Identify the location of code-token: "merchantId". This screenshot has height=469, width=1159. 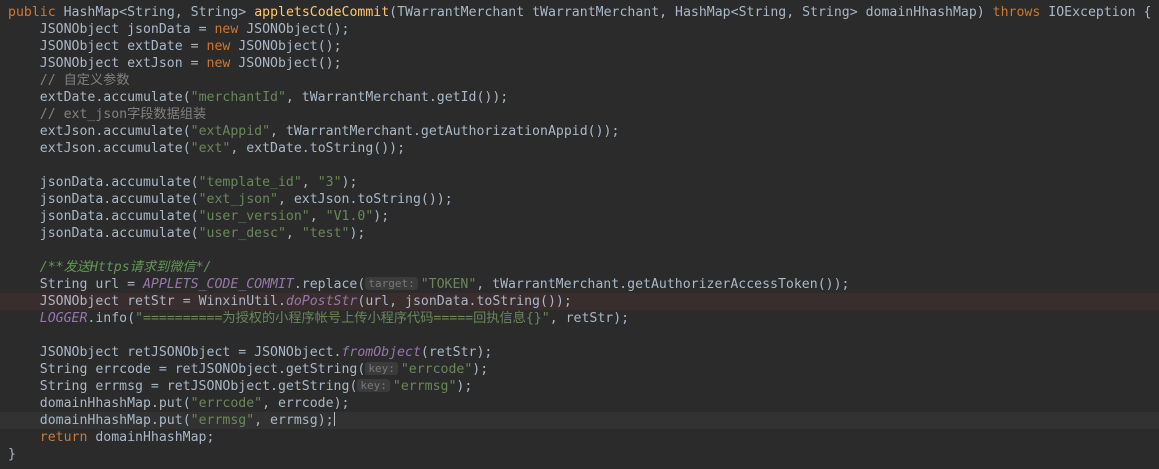
(238, 97).